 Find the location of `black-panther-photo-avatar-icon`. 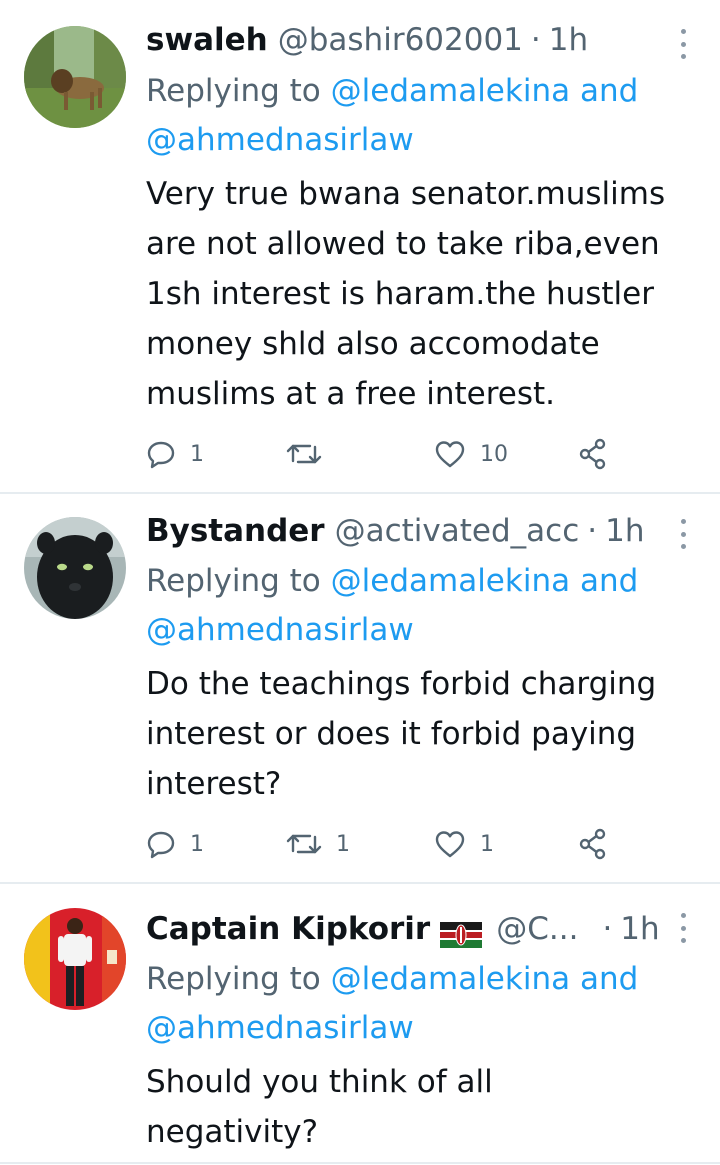

black-panther-photo-avatar-icon is located at coordinates (75, 568).